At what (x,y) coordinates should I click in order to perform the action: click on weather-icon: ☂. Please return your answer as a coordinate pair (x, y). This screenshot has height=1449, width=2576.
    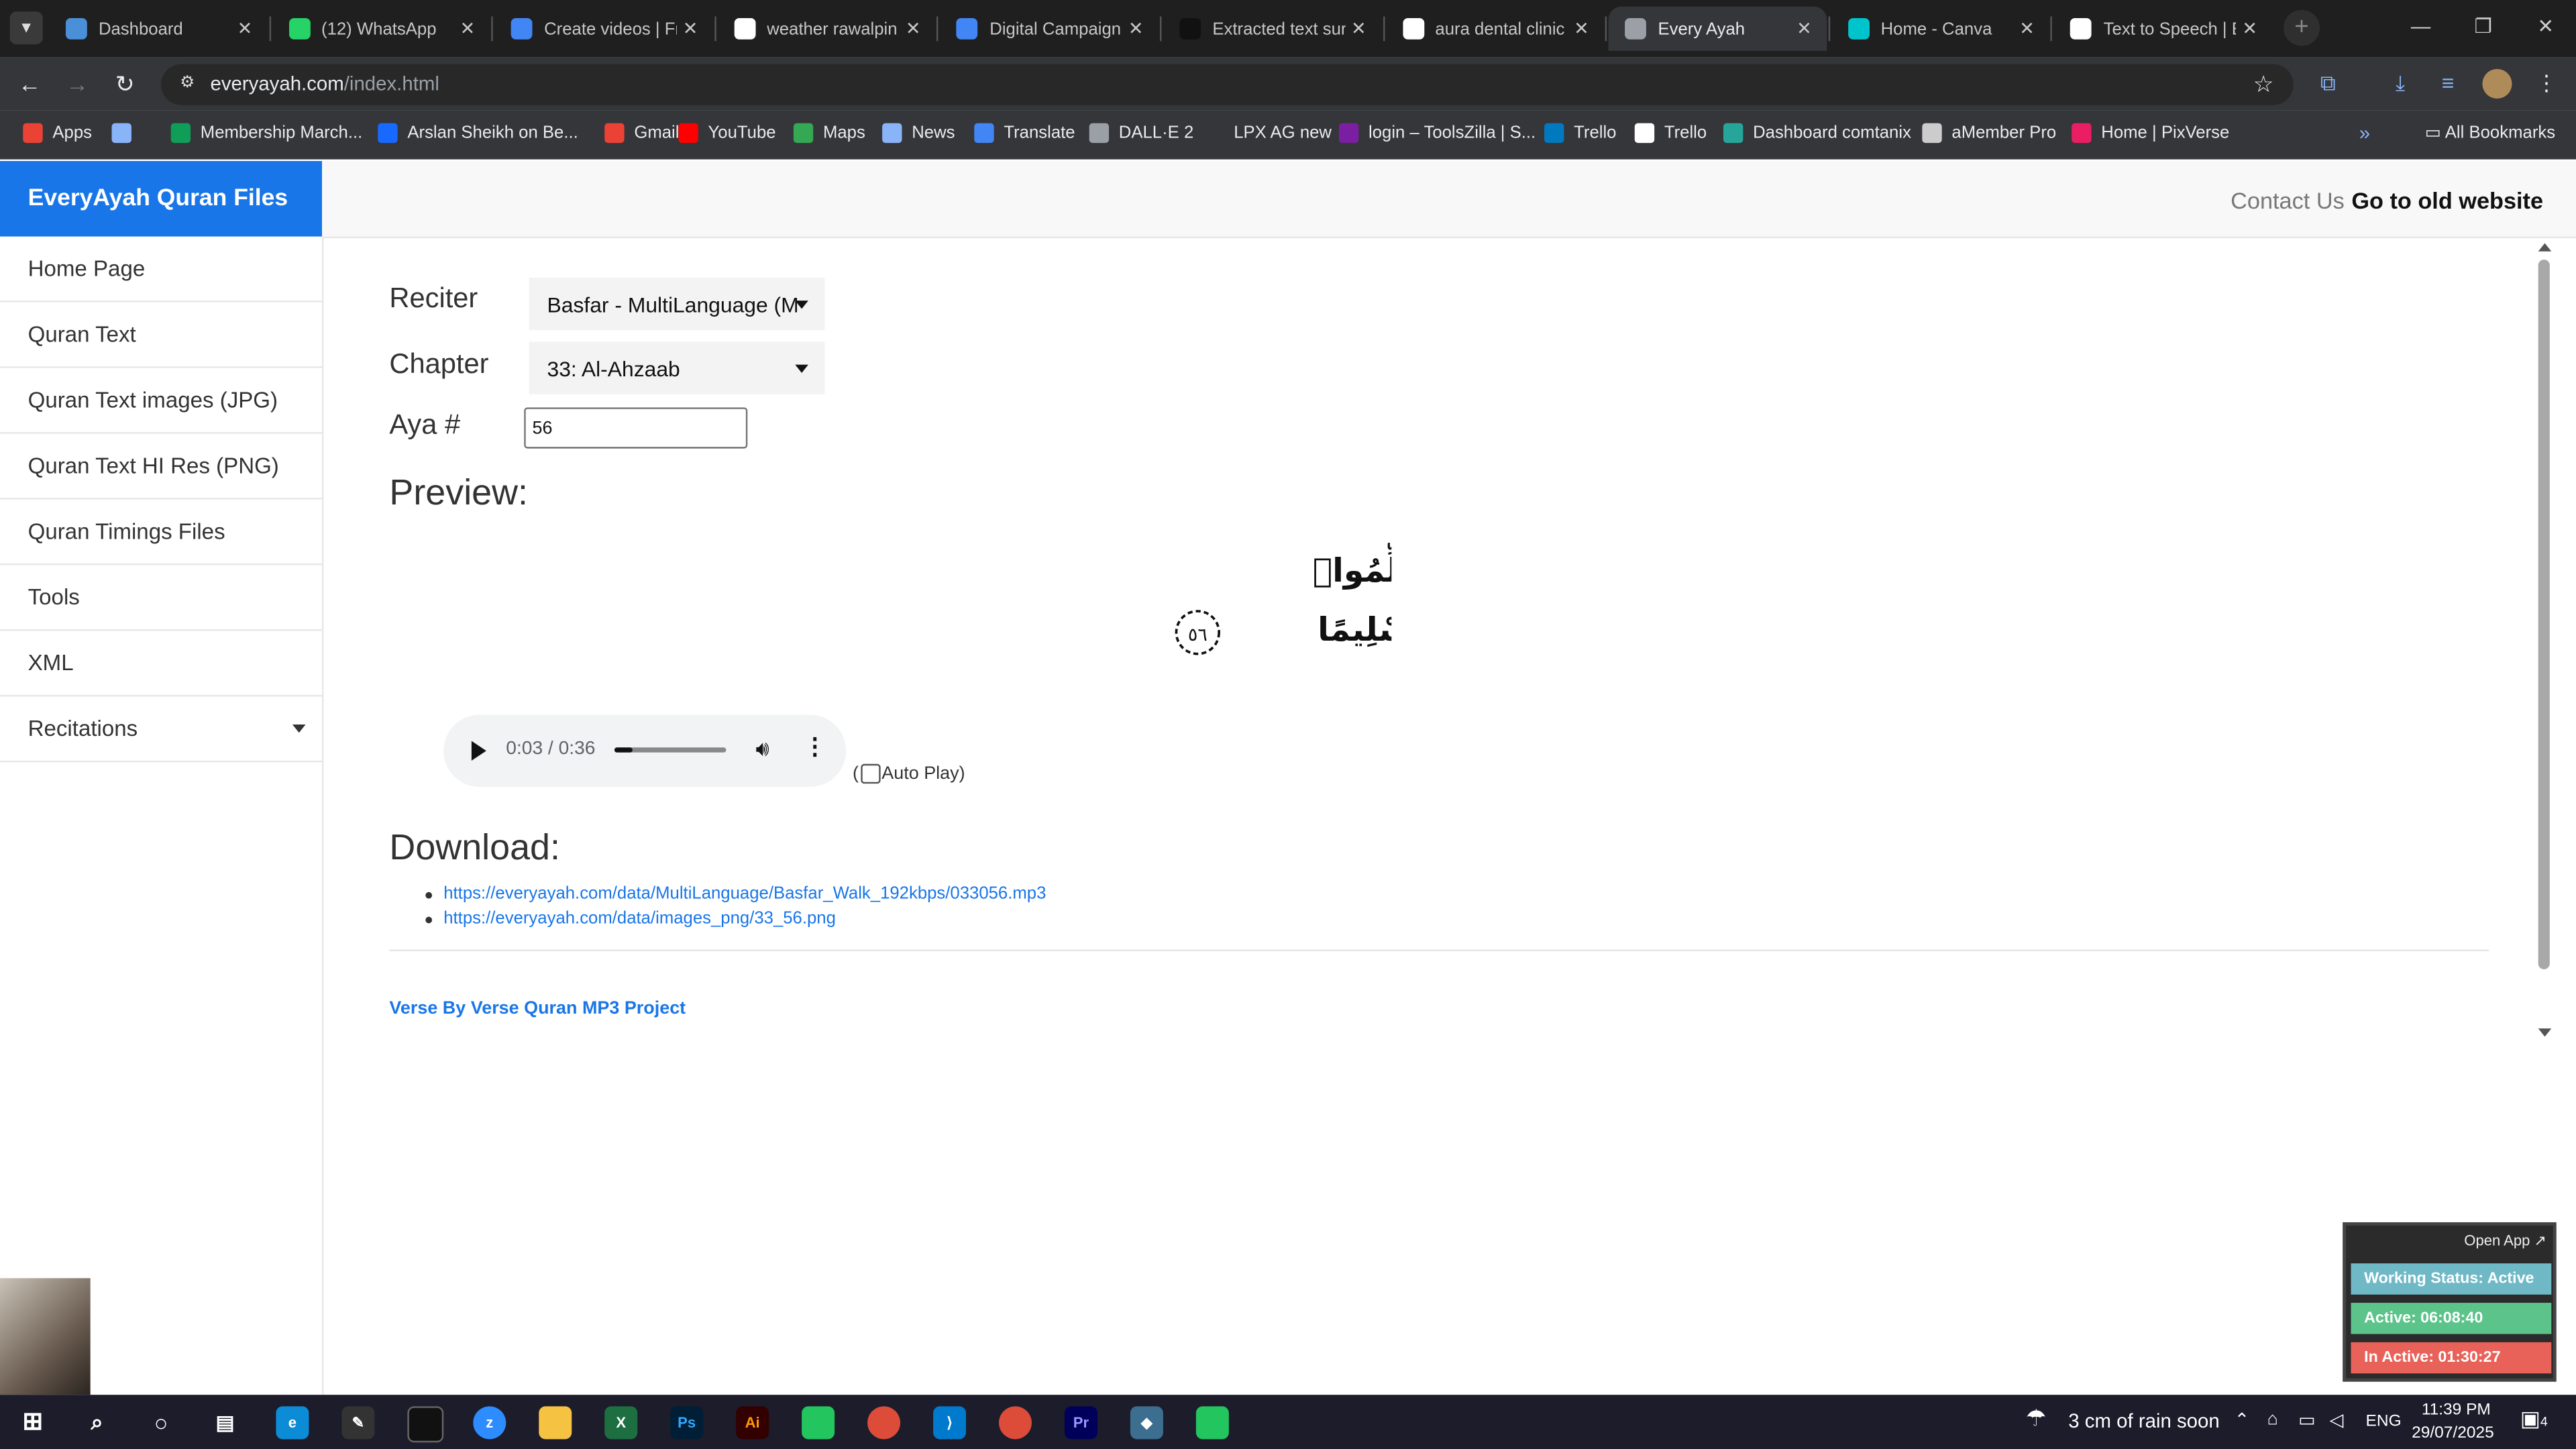
    Looking at the image, I should click on (2036, 1419).